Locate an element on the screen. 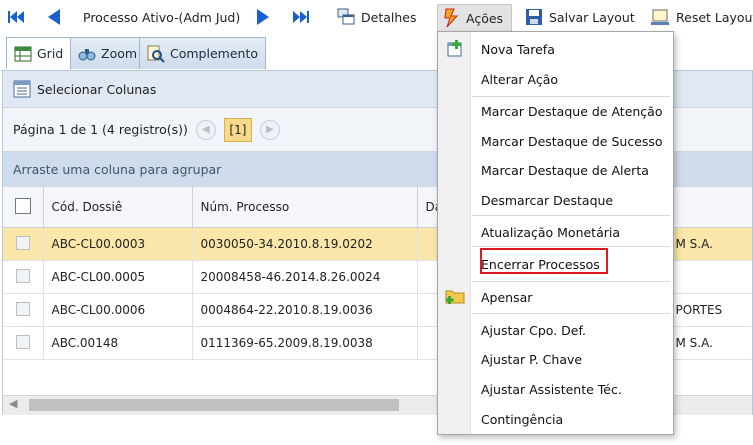 This screenshot has width=753, height=445. grid-icon is located at coordinates (23, 53).